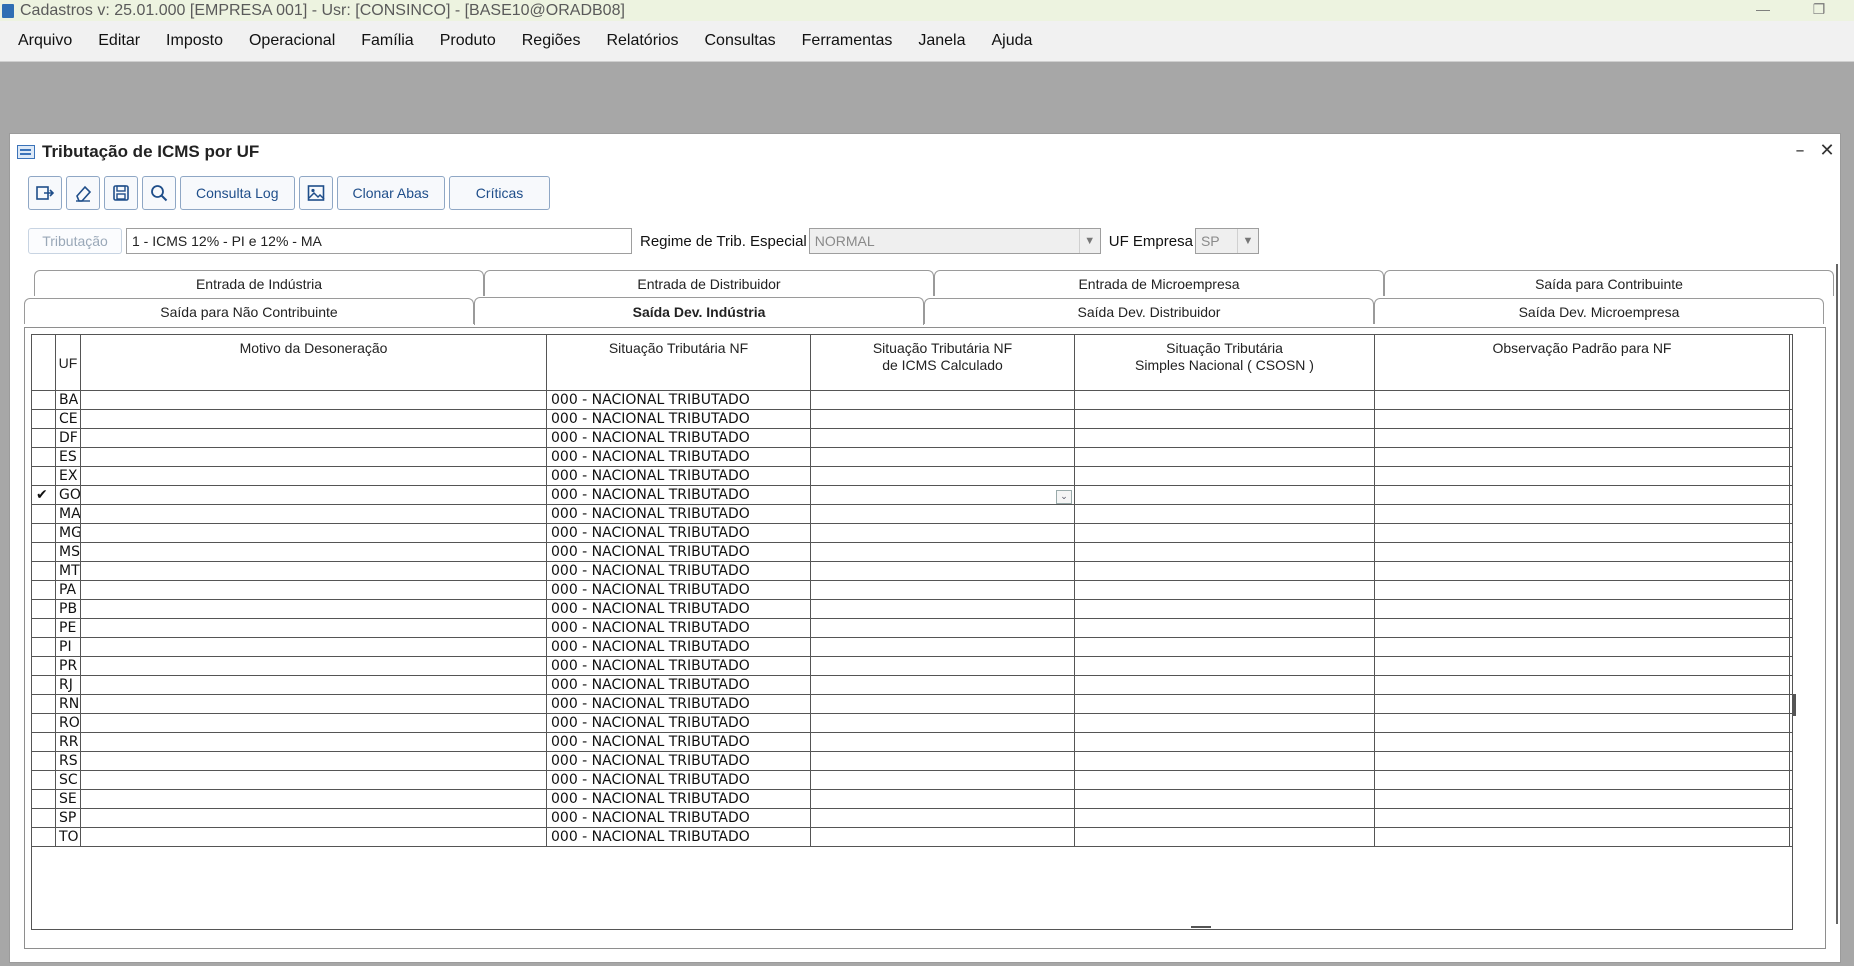  I want to click on exit-button, so click(45, 193).